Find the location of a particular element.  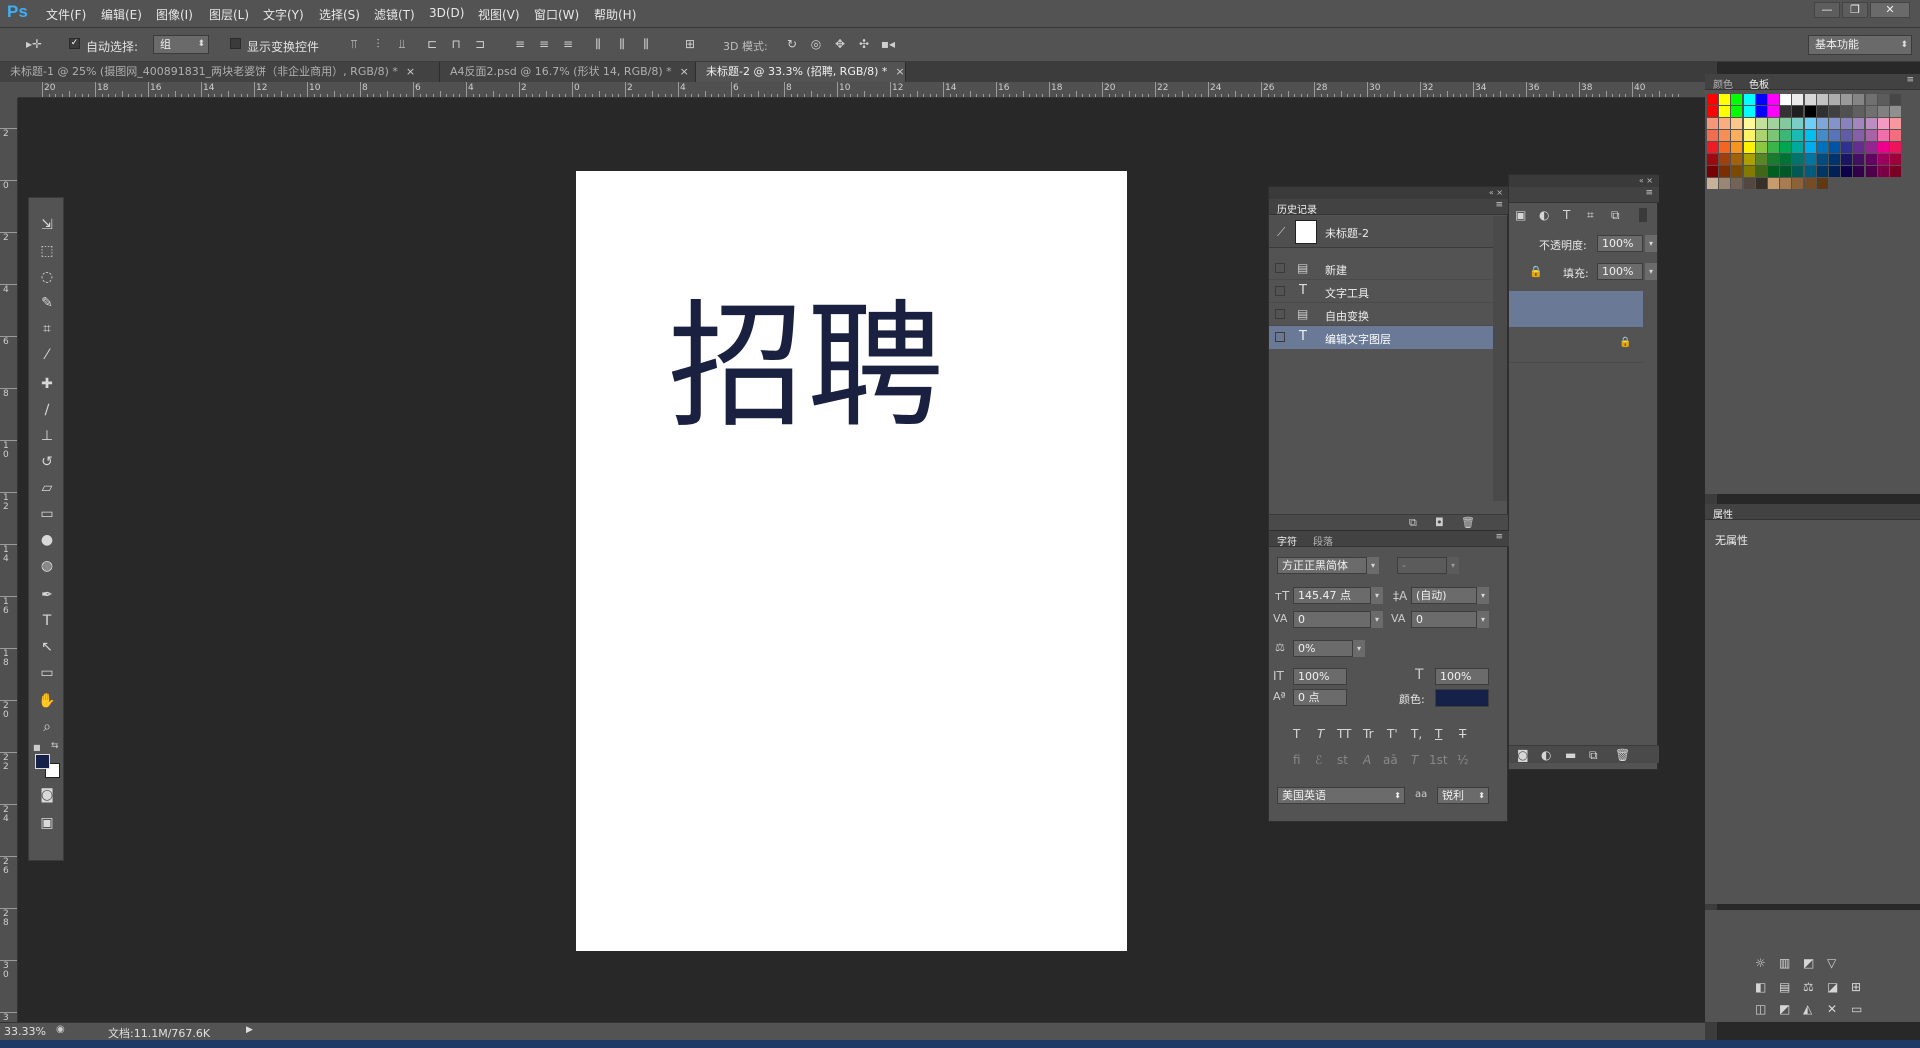

trash-icon: 🗑 is located at coordinates (1622, 755).